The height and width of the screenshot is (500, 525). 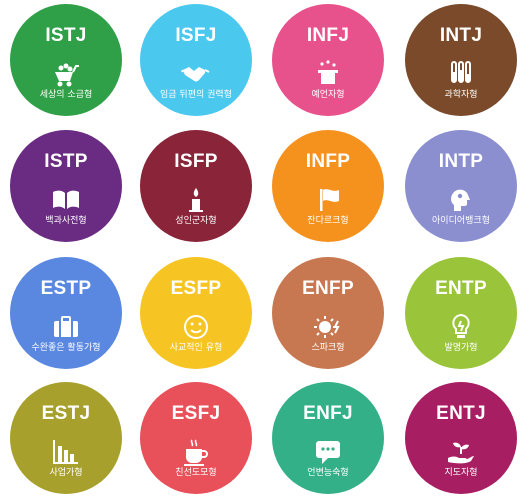 I want to click on type-code: ENTJ, so click(x=461, y=413).